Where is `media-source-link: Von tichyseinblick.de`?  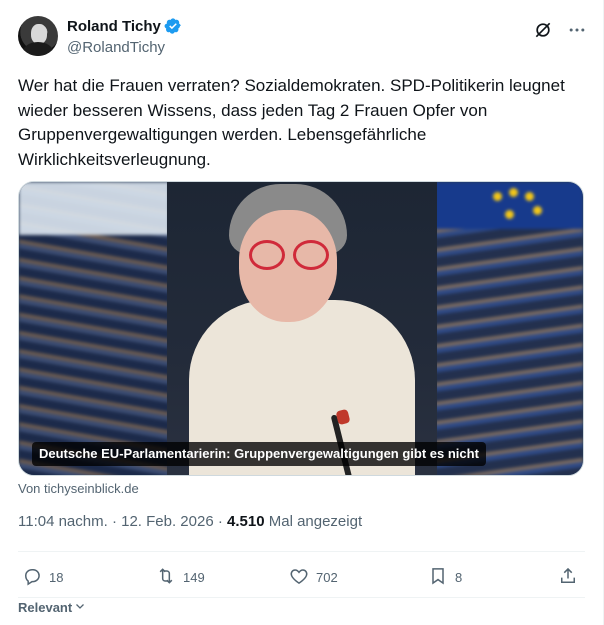 media-source-link: Von tichyseinblick.de is located at coordinates (78, 488).